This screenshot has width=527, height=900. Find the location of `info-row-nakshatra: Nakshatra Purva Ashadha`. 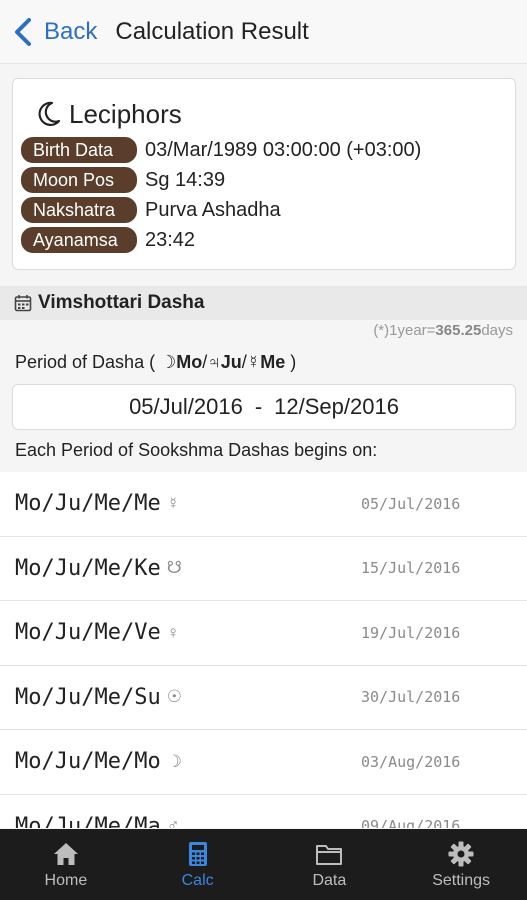

info-row-nakshatra: Nakshatra Purva Ashadha is located at coordinates (264, 210).